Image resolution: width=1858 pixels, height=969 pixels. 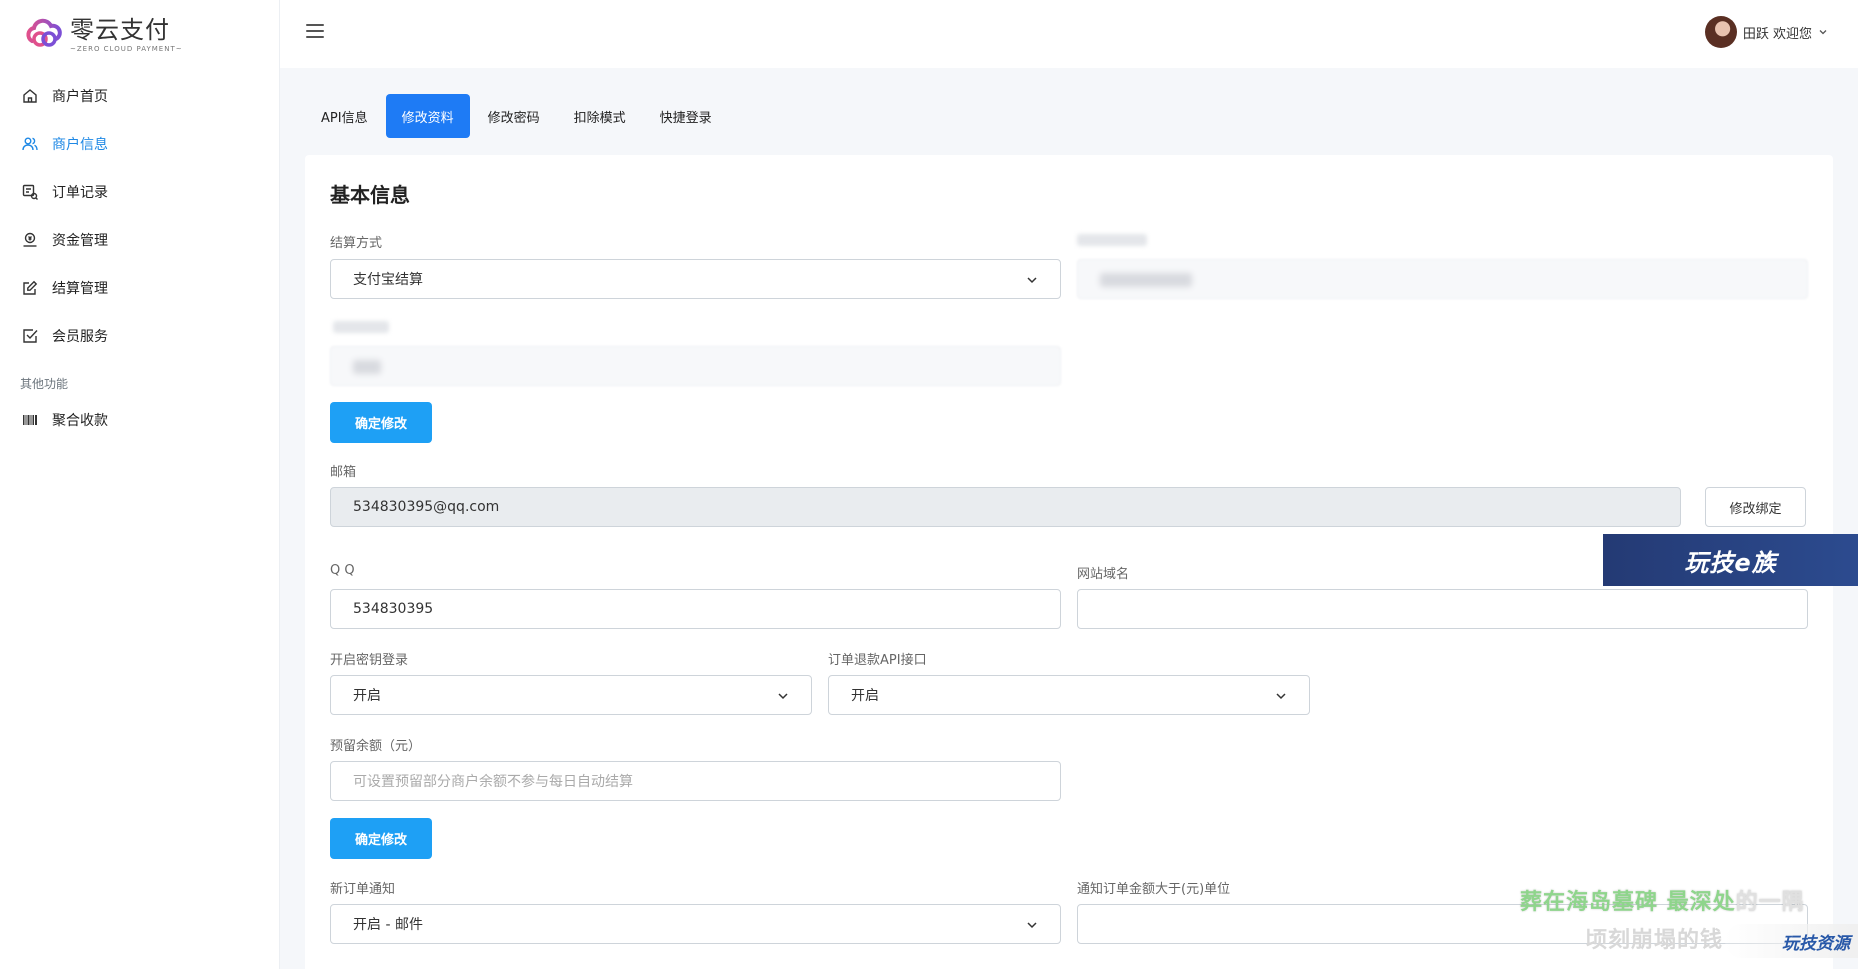 I want to click on new-order-notify-select: 开启 - 邮件, so click(x=695, y=924).